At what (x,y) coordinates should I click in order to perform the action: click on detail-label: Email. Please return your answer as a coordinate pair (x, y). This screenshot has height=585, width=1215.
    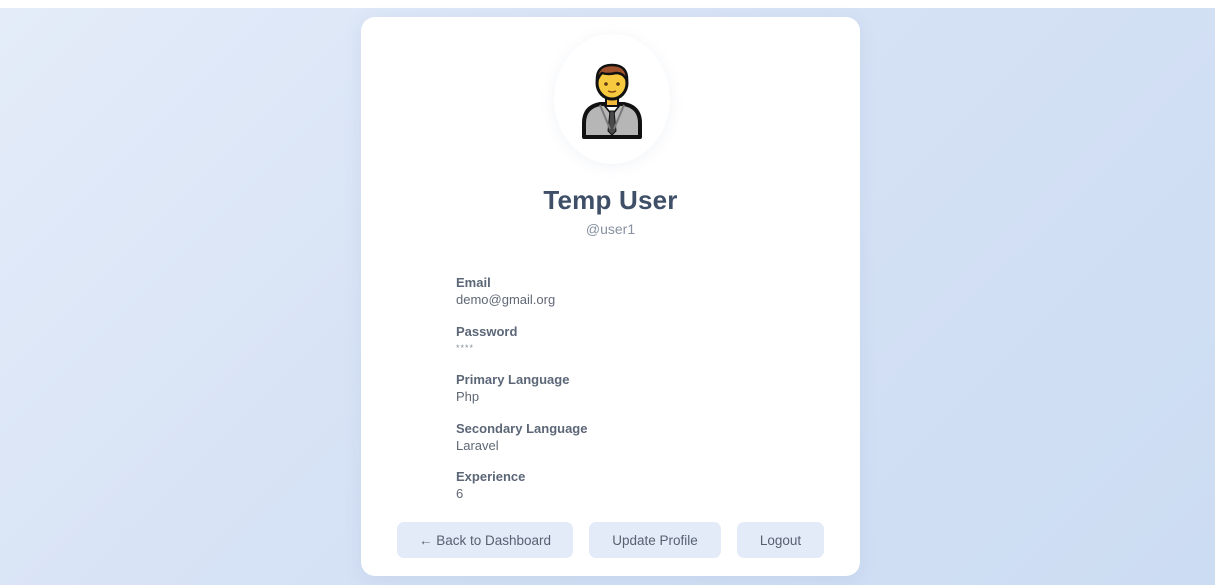
    Looking at the image, I should click on (473, 282).